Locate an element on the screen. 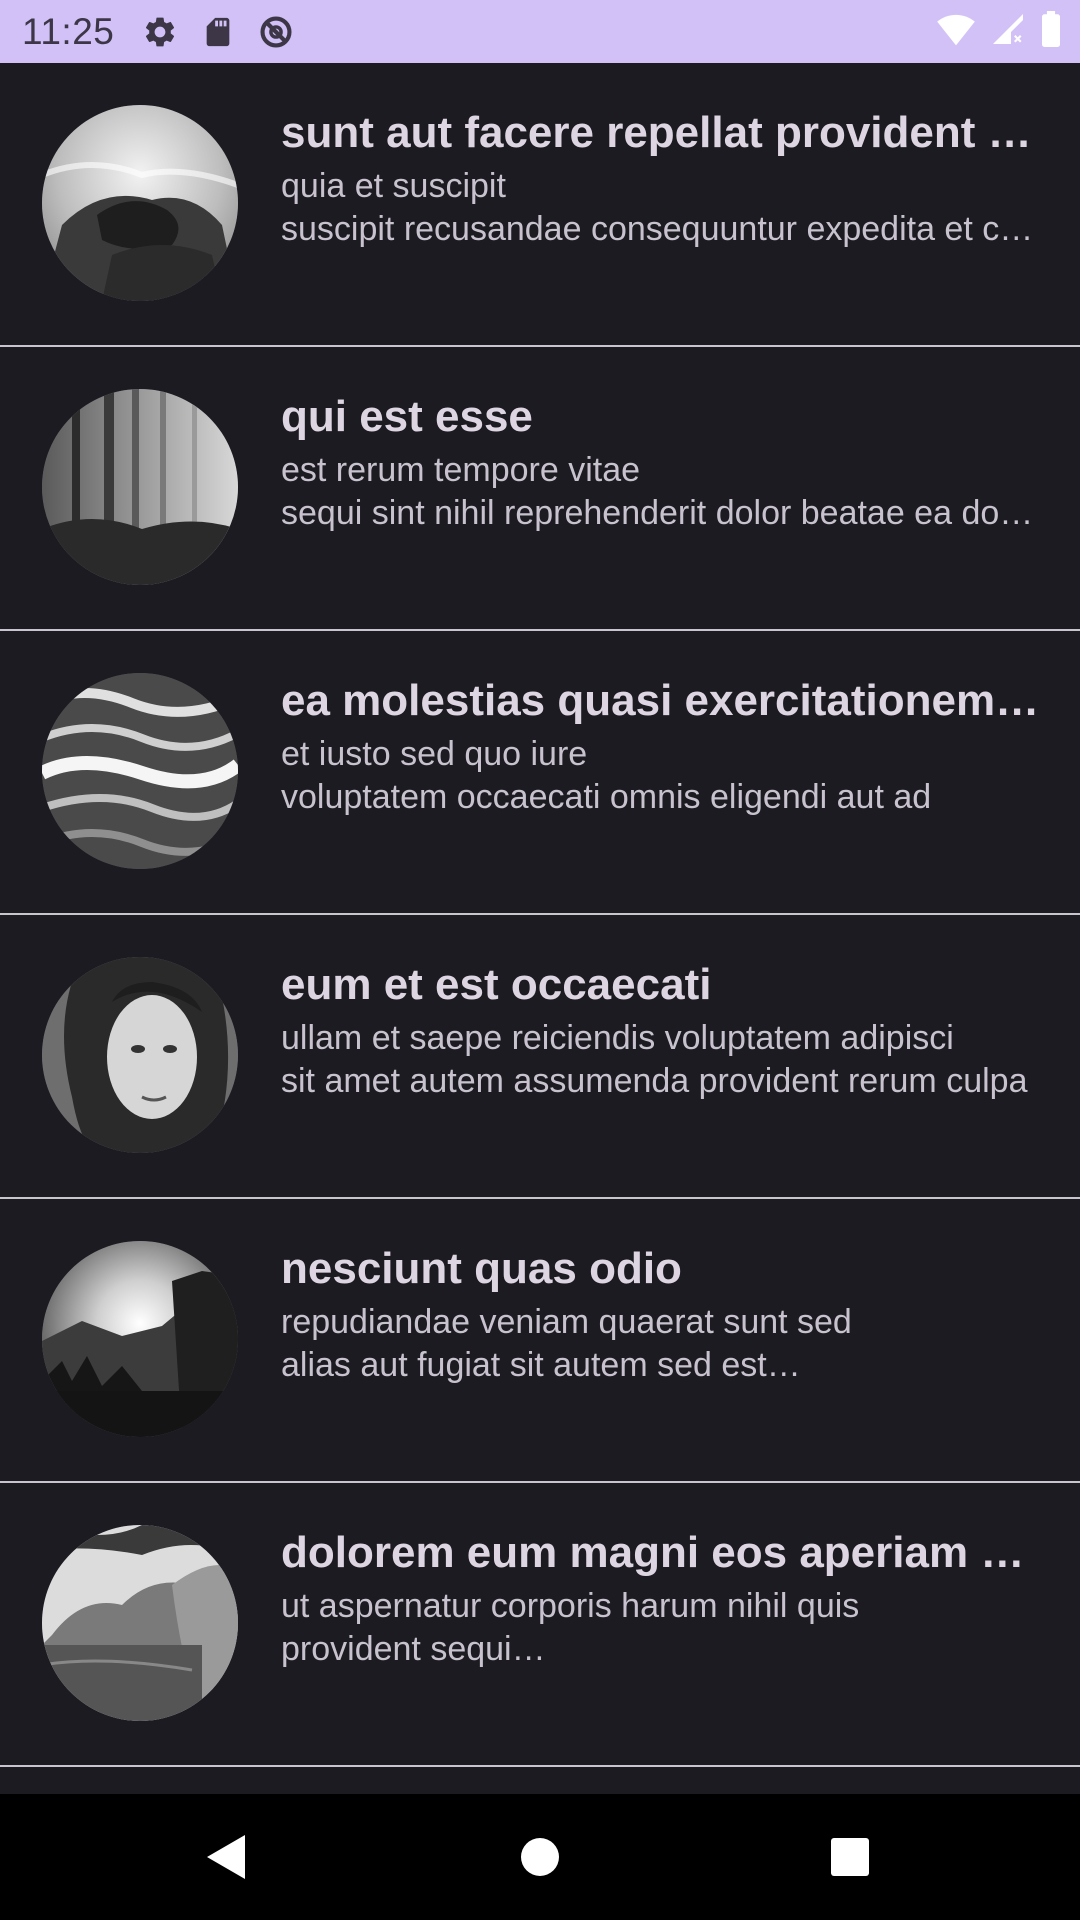 The width and height of the screenshot is (1080, 1920). post-body-line: est rerum tempore vitae is located at coordinates (461, 470).